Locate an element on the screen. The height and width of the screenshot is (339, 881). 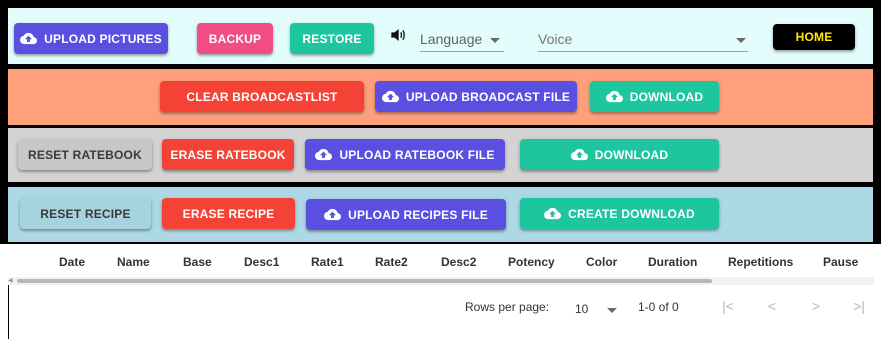
scrollbar-thumb is located at coordinates (364, 281).